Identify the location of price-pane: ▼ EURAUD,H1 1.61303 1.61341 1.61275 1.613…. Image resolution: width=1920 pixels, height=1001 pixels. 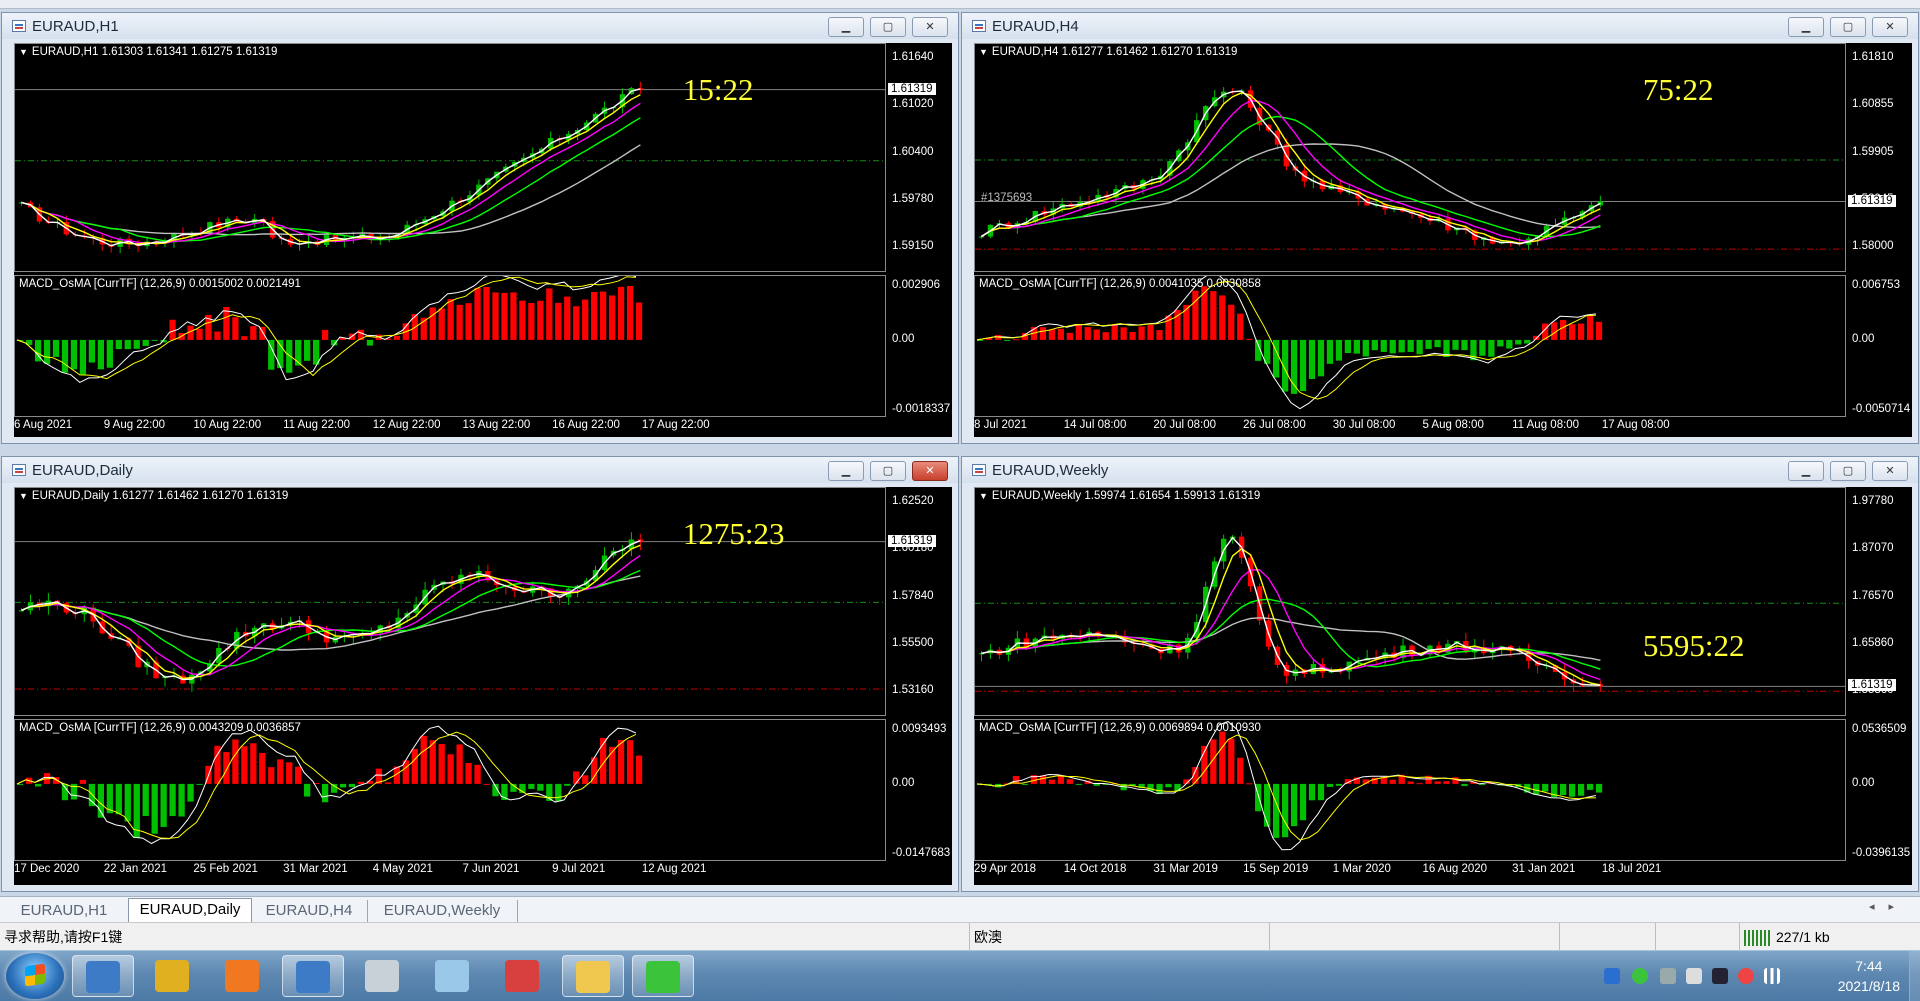
(450, 157).